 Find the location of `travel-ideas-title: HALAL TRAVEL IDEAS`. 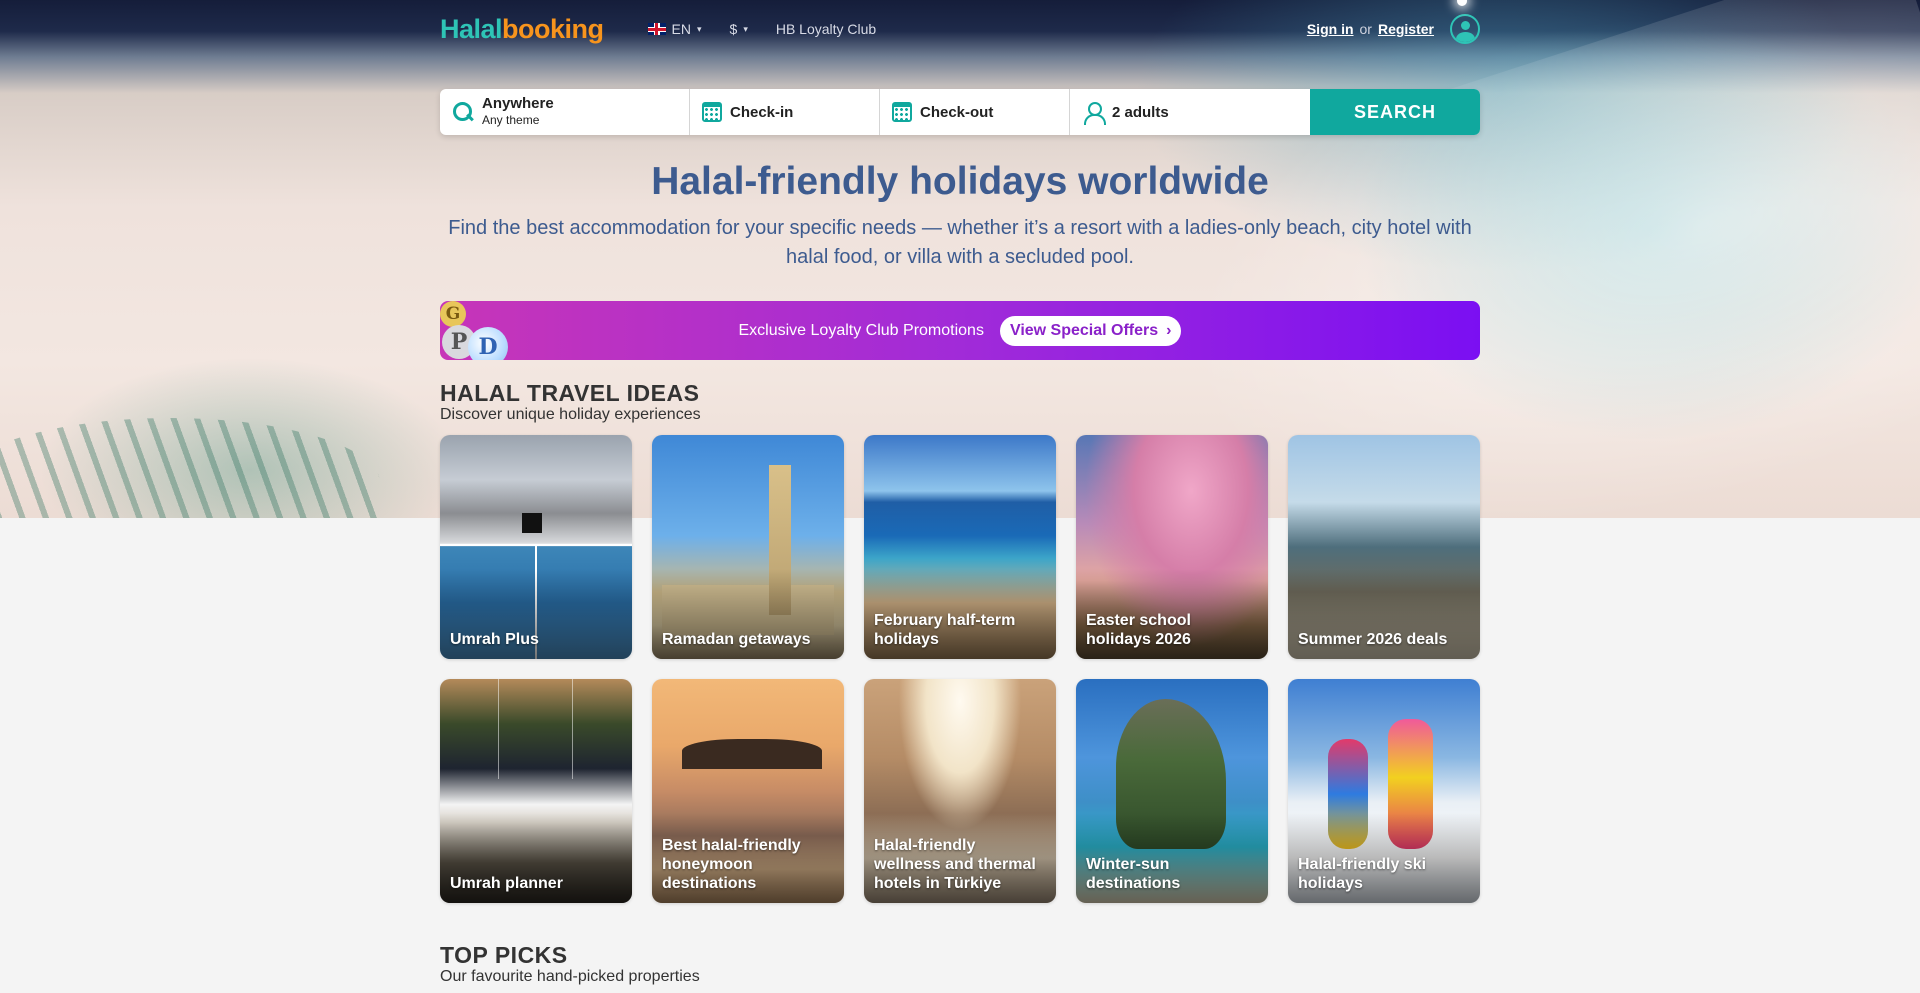

travel-ideas-title: HALAL TRAVEL IDEAS is located at coordinates (570, 393).